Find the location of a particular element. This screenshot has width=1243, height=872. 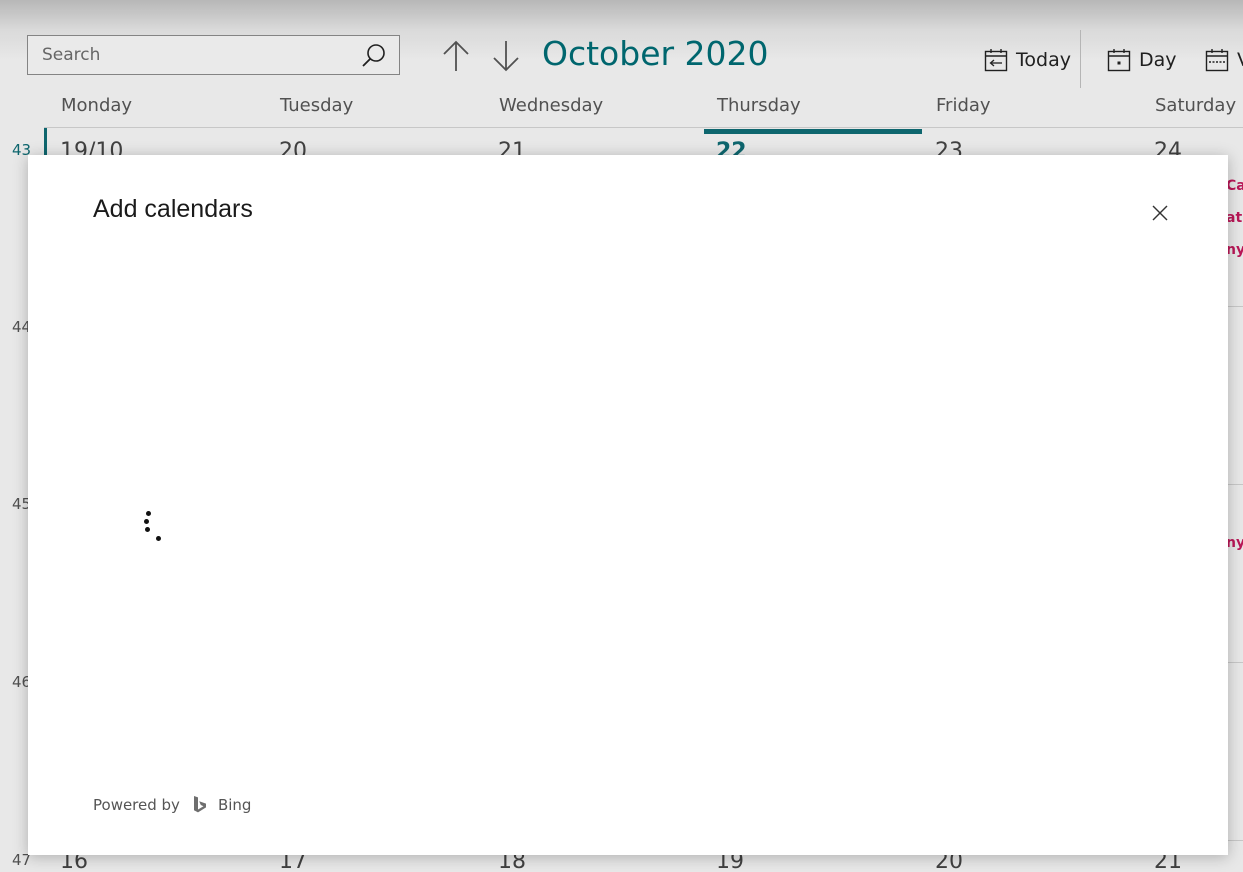

powered-by-bing: Powered by Bing is located at coordinates (172, 805).